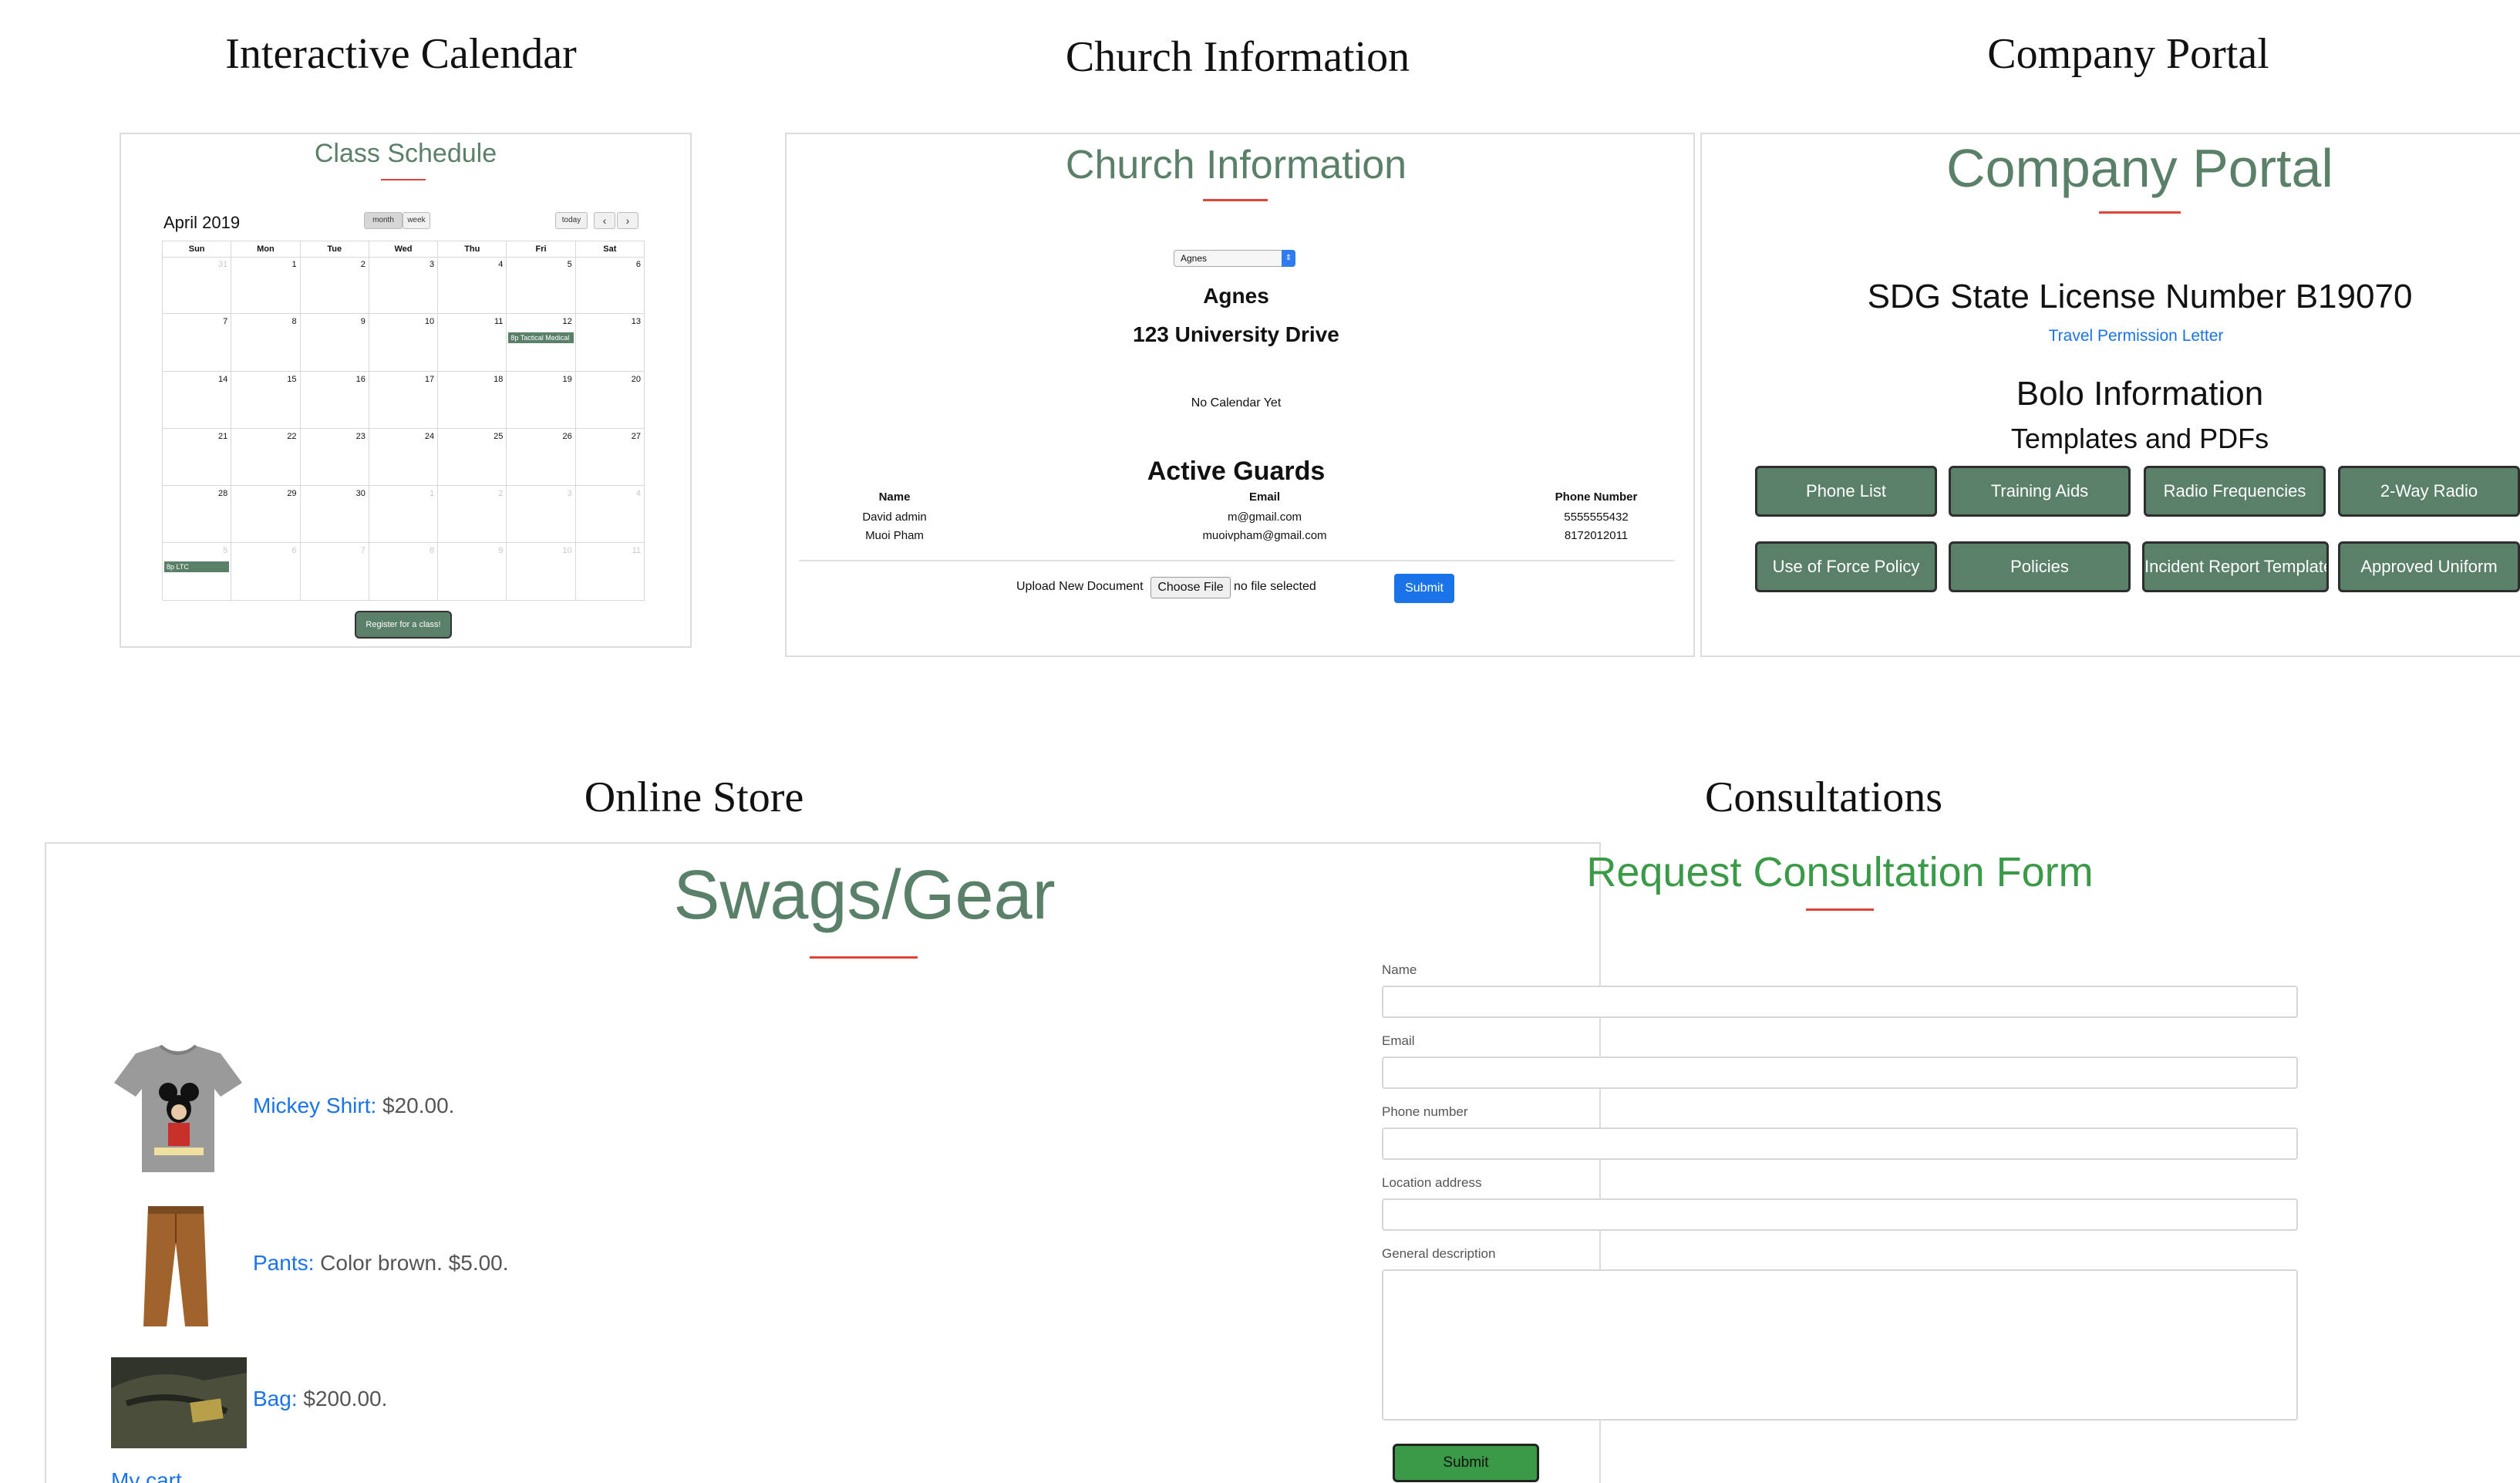 This screenshot has width=2520, height=1483. Describe the element at coordinates (1840, 1345) in the screenshot. I see `description-textarea` at that location.